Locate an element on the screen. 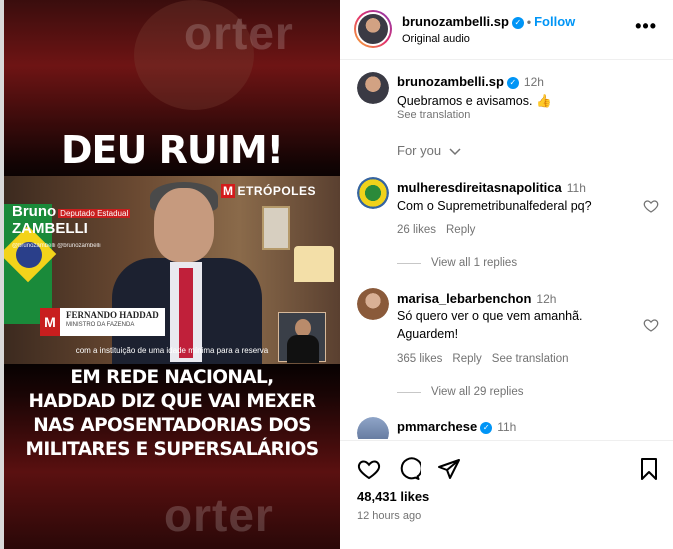  comment-time: 12h is located at coordinates (546, 299).